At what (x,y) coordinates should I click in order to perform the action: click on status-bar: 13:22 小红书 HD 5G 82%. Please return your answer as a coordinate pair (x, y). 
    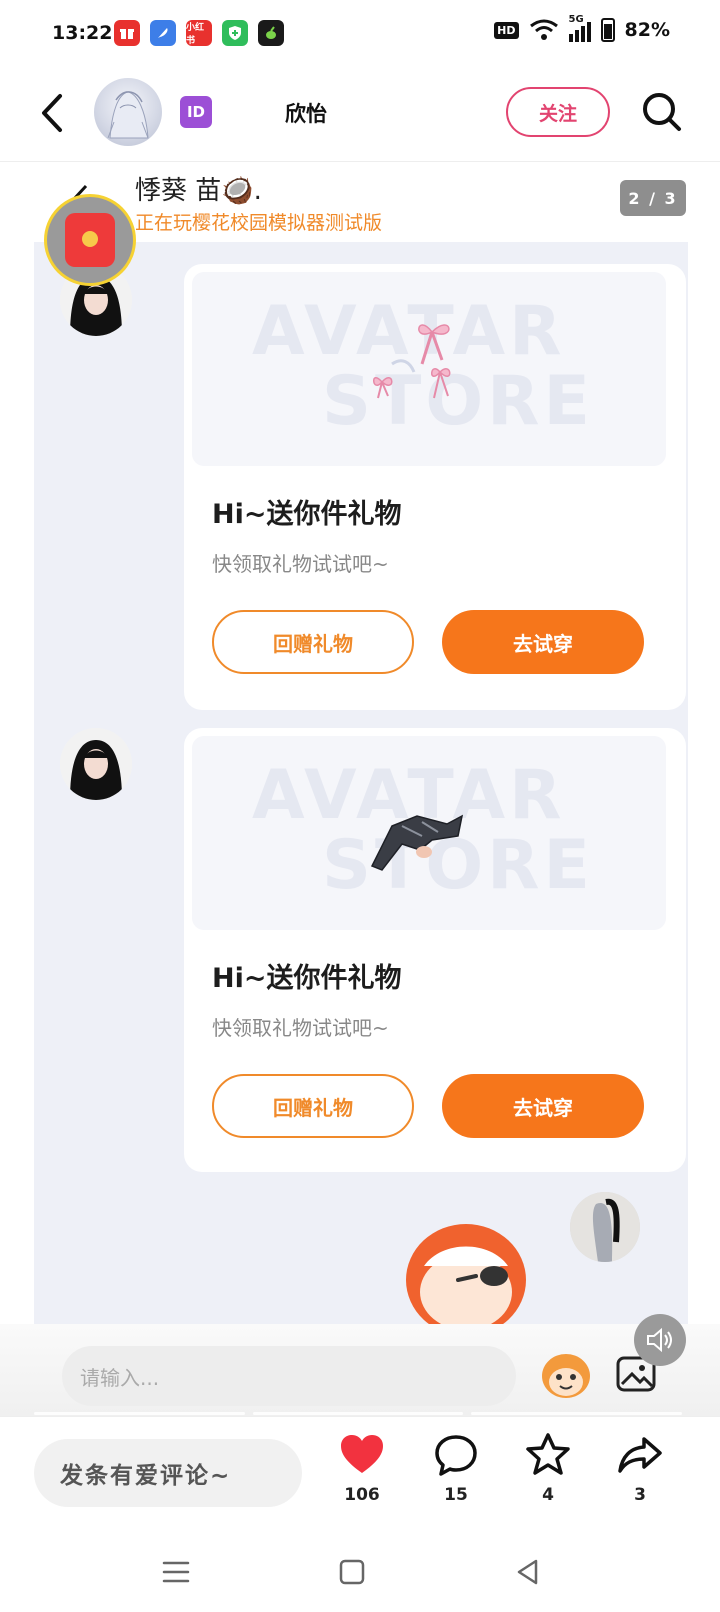
    Looking at the image, I should click on (360, 33).